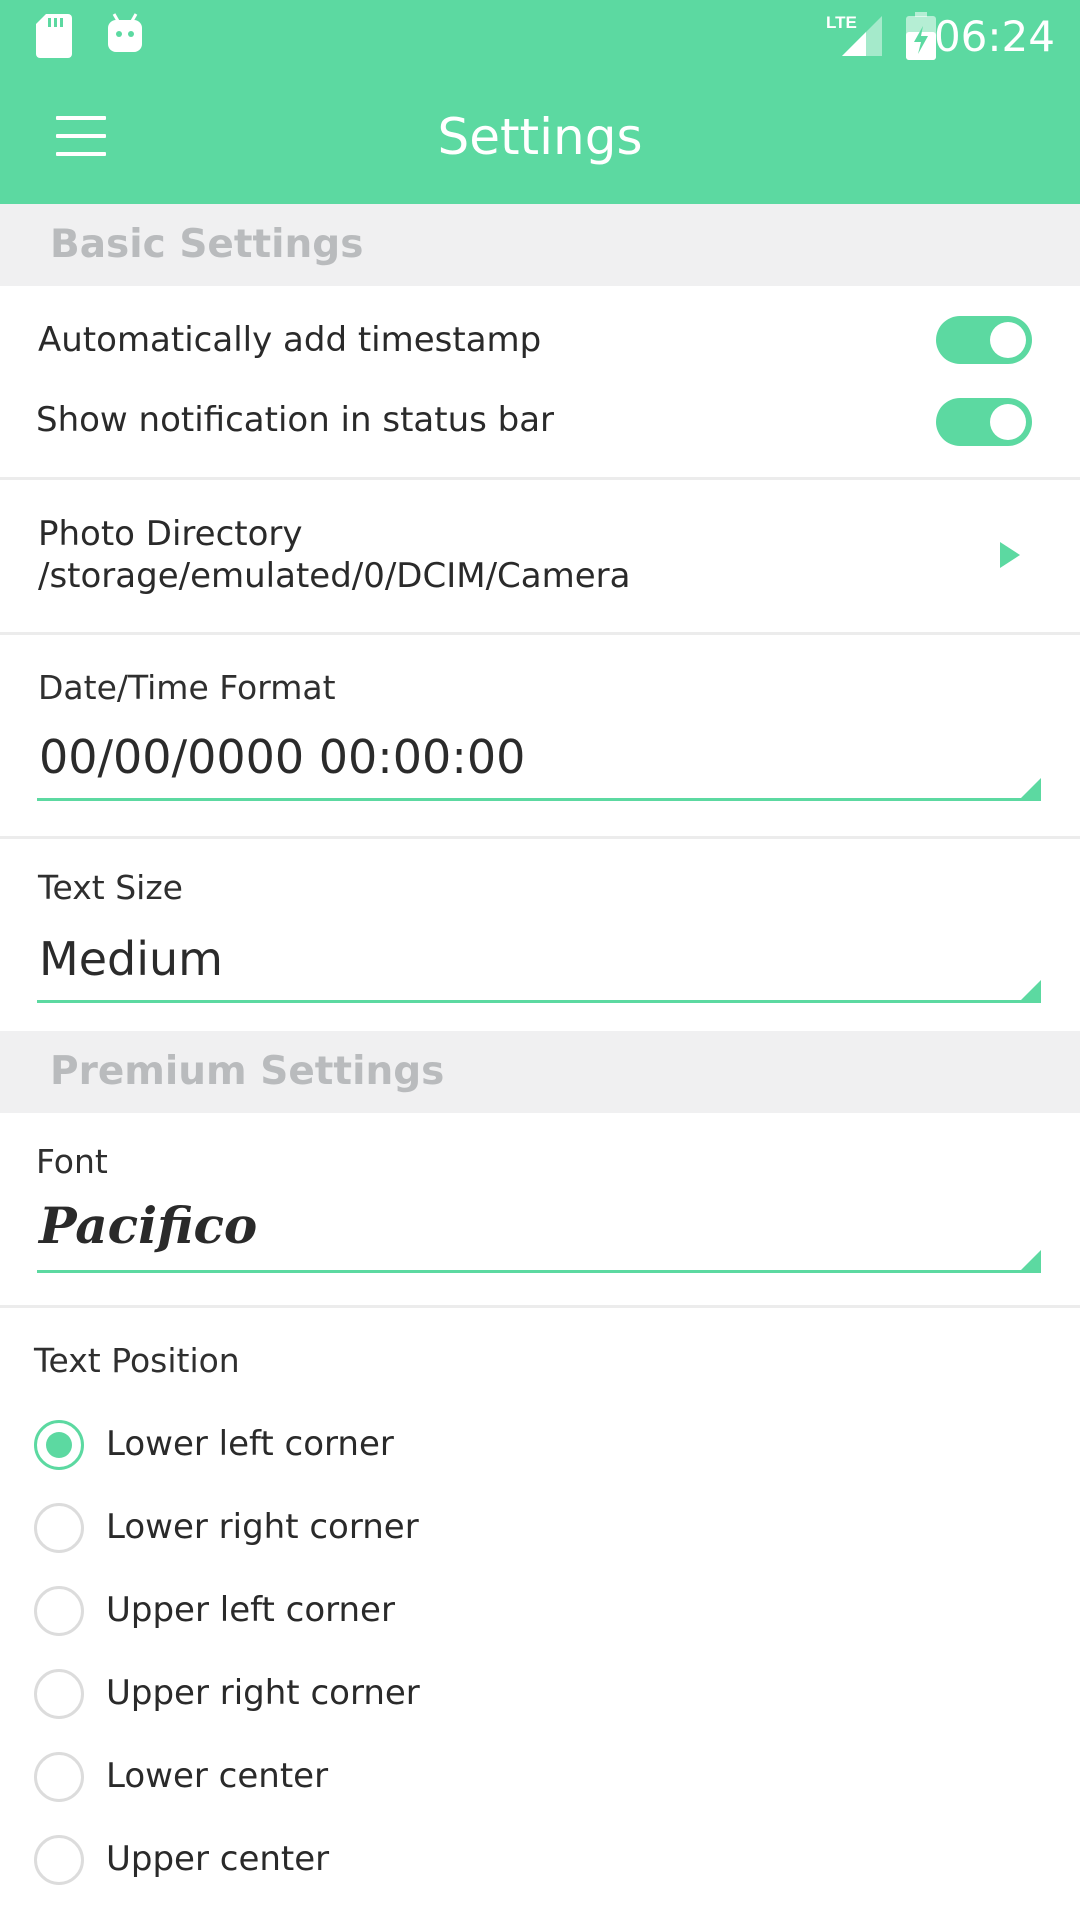 The height and width of the screenshot is (1920, 1080). I want to click on datetime-format-label: Date/Time Format, so click(187, 687).